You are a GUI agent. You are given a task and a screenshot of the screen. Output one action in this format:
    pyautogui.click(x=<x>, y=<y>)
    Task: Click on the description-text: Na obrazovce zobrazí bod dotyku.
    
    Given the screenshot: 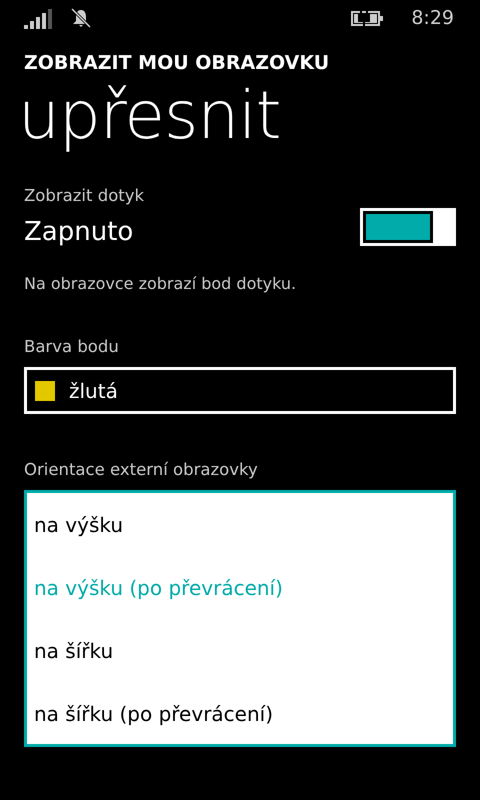 What is the action you would take?
    pyautogui.click(x=161, y=283)
    